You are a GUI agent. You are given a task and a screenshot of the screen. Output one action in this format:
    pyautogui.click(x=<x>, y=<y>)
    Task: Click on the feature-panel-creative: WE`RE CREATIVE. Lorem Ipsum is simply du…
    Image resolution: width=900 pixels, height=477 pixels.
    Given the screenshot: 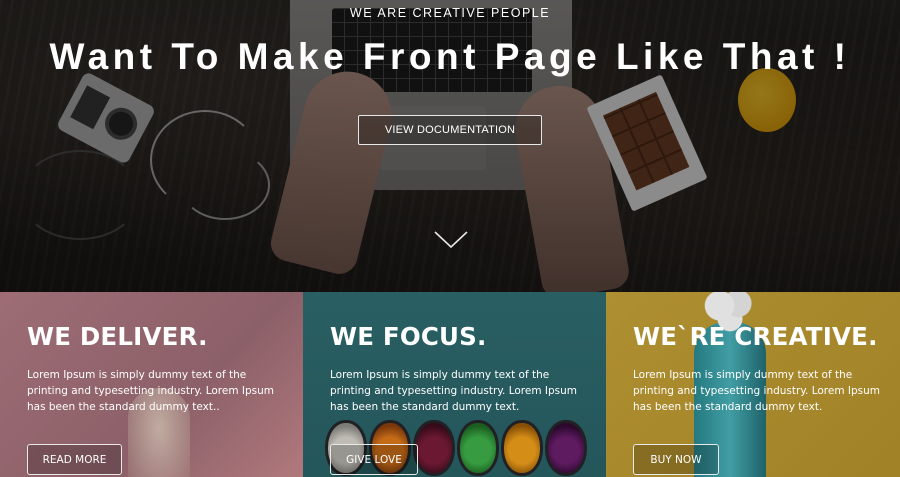 What is the action you would take?
    pyautogui.click(x=753, y=384)
    